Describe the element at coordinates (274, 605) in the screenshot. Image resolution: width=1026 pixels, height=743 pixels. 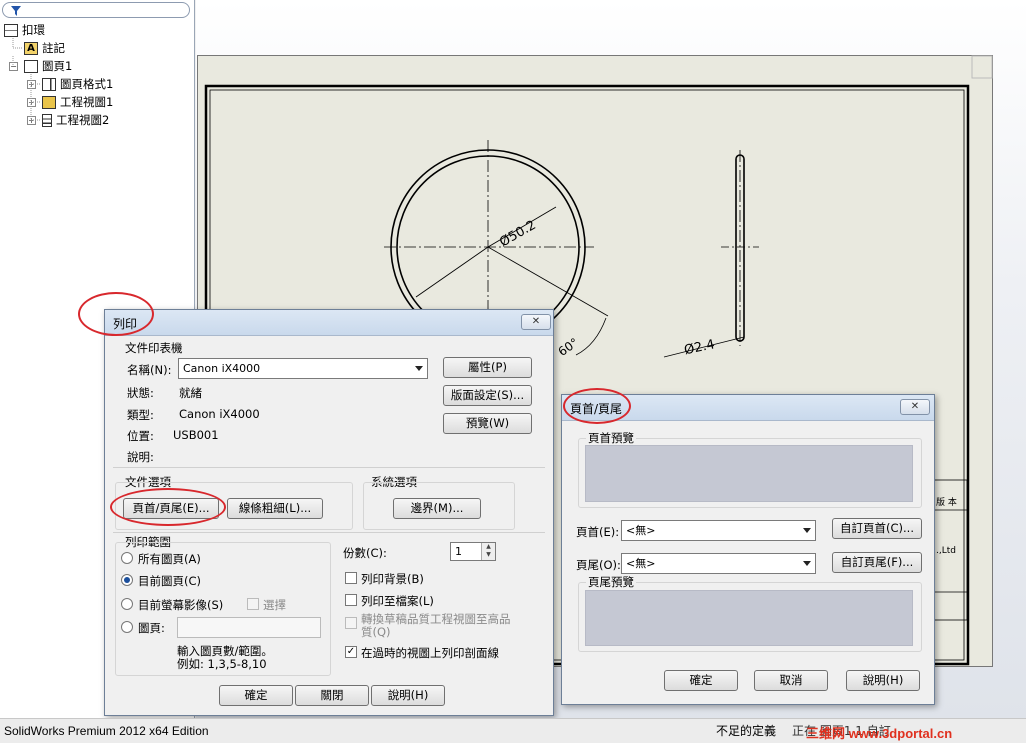
I see `selection-label: 選擇` at that location.